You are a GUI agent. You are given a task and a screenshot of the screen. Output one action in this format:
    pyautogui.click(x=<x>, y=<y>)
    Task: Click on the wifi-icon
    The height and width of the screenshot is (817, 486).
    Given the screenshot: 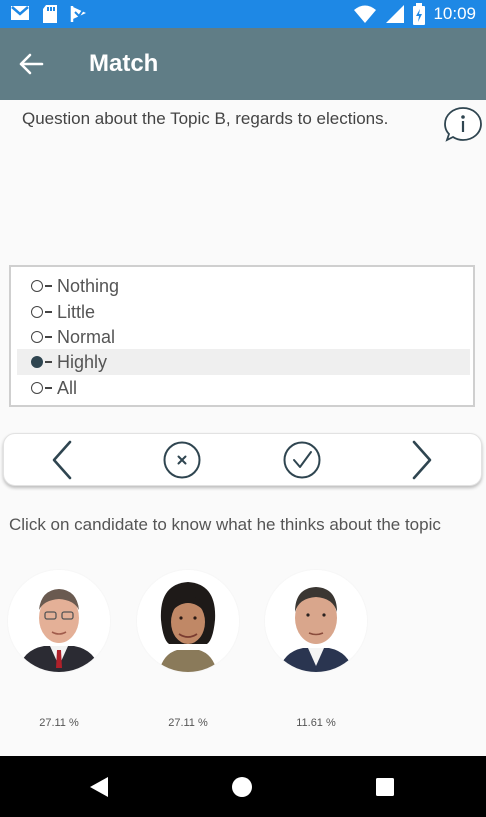 What is the action you would take?
    pyautogui.click(x=365, y=14)
    